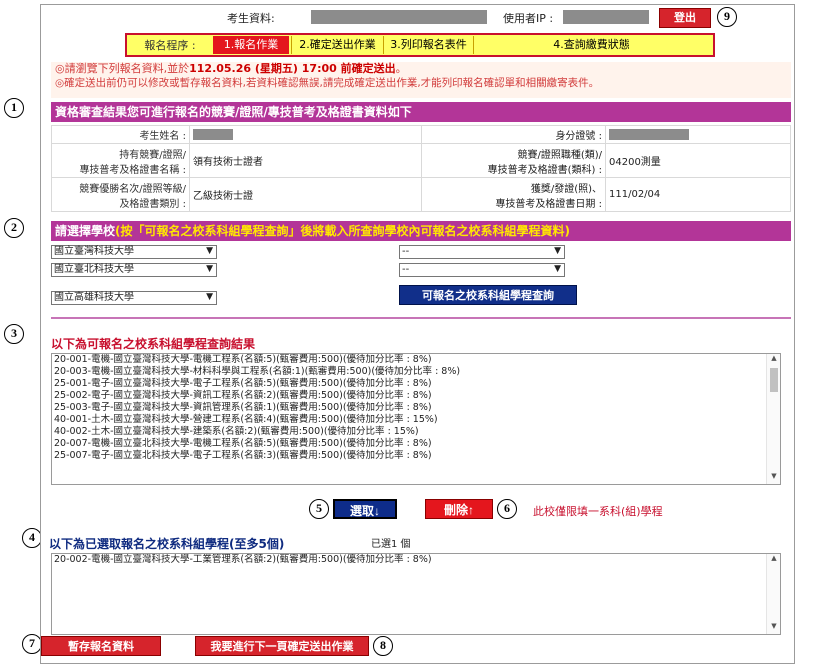 Image resolution: width=815 pixels, height=668 pixels. Describe the element at coordinates (513, 134) in the screenshot. I see `id-number-label: 身分證號 :` at that location.